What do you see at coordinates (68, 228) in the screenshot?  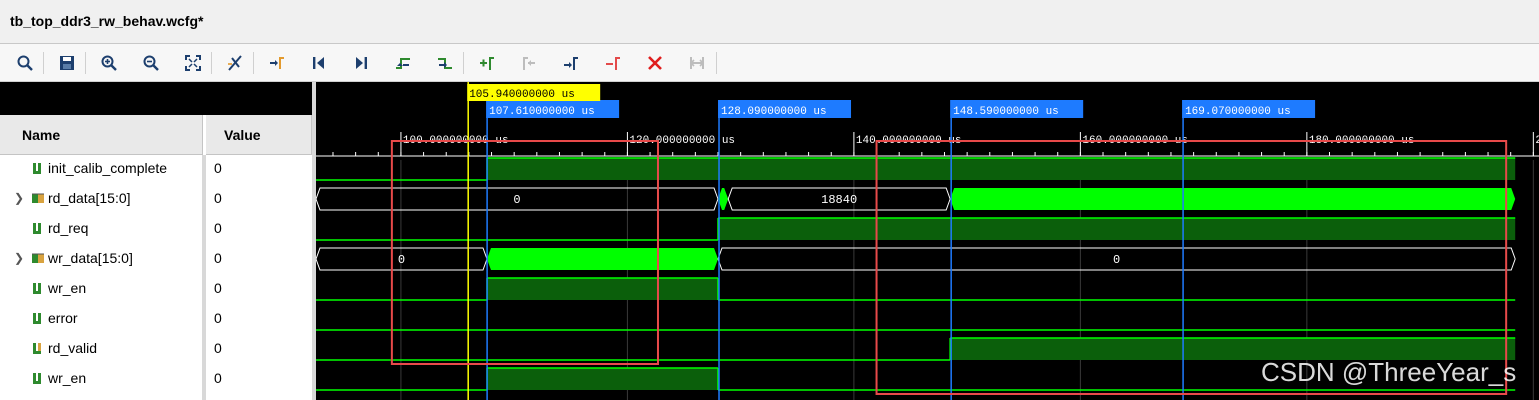 I see `signal-name: rd_req` at bounding box center [68, 228].